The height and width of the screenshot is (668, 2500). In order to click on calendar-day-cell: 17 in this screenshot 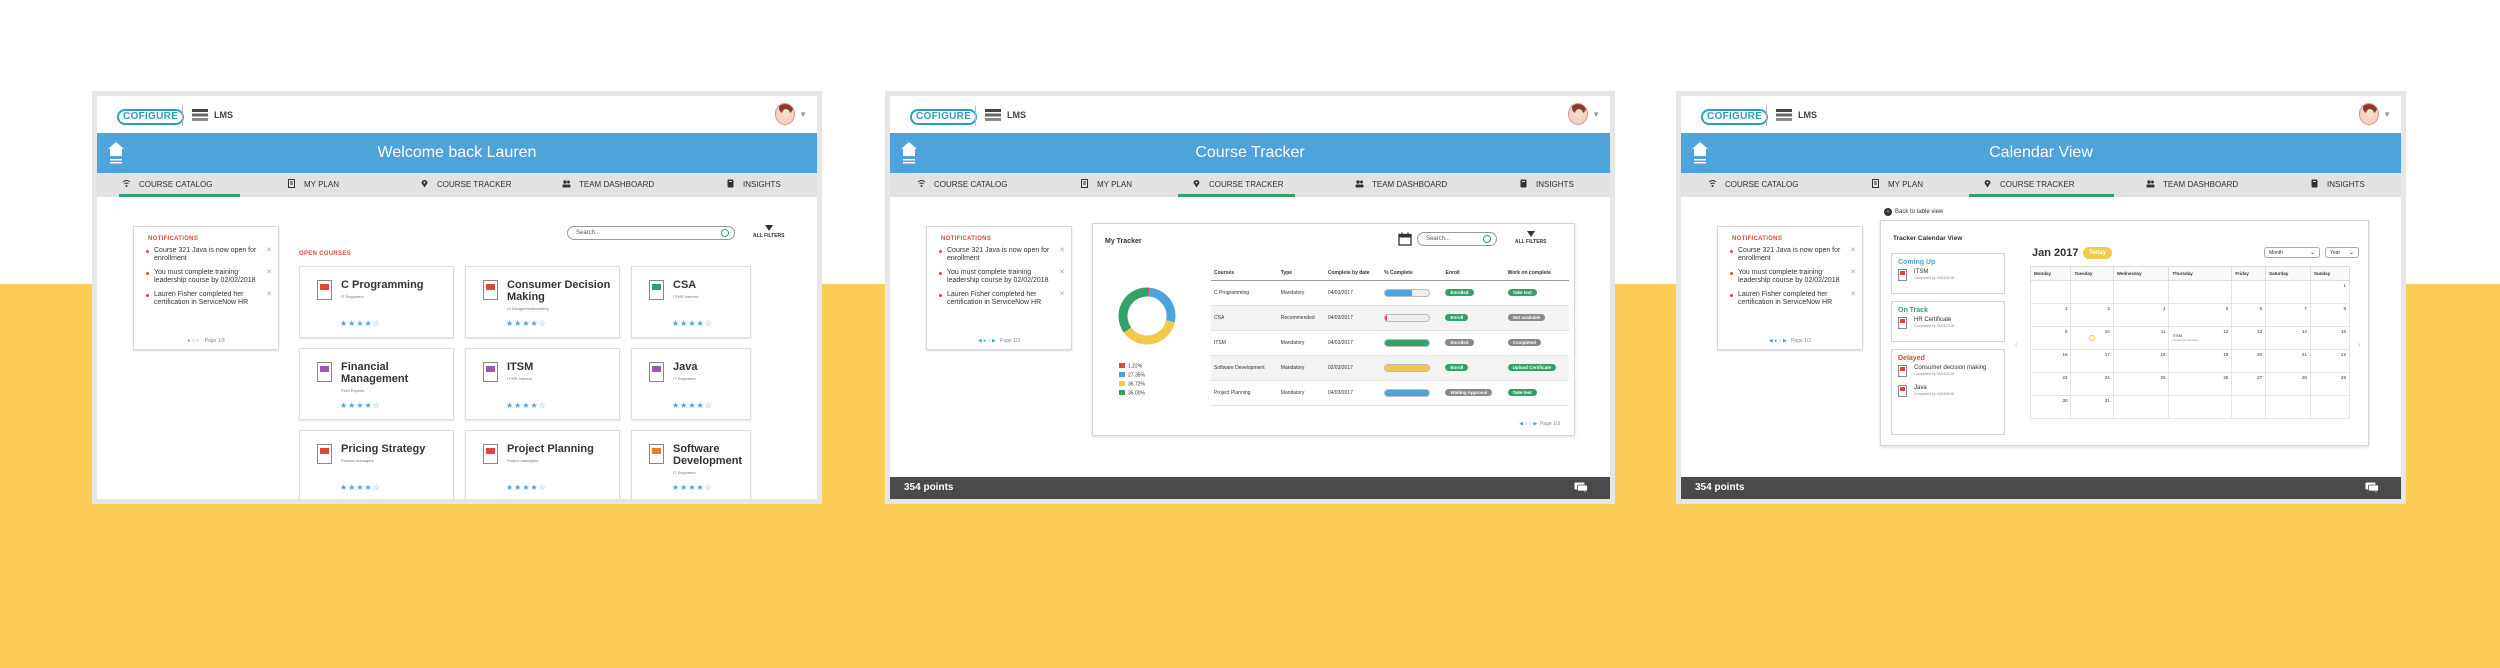, I will do `click(2092, 361)`.